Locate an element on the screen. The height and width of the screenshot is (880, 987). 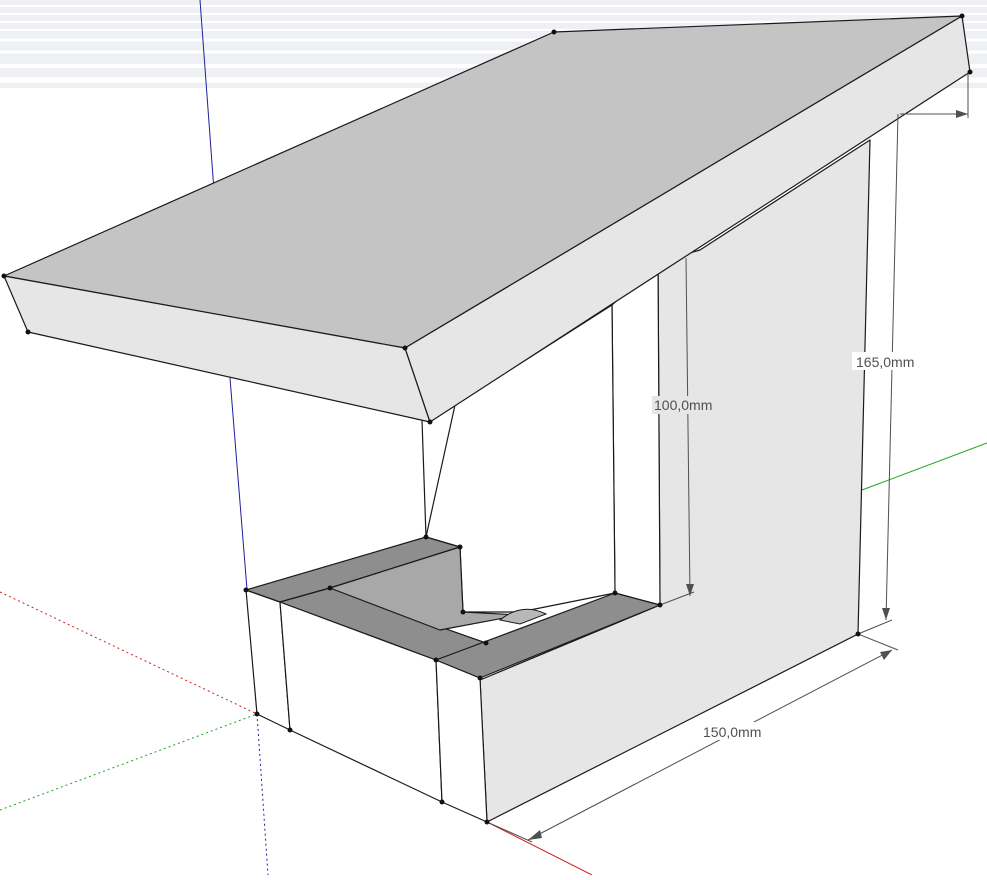
opening-inner-right-face is located at coordinates (636, 433).